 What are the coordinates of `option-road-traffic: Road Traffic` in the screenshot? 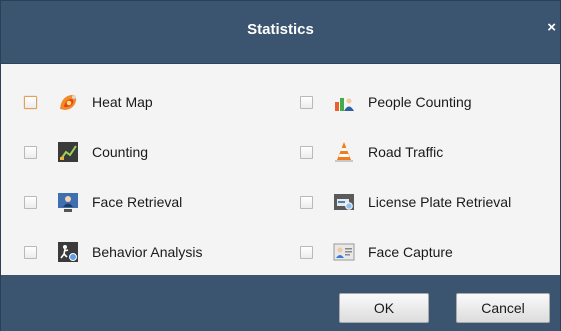 It's located at (371, 152).